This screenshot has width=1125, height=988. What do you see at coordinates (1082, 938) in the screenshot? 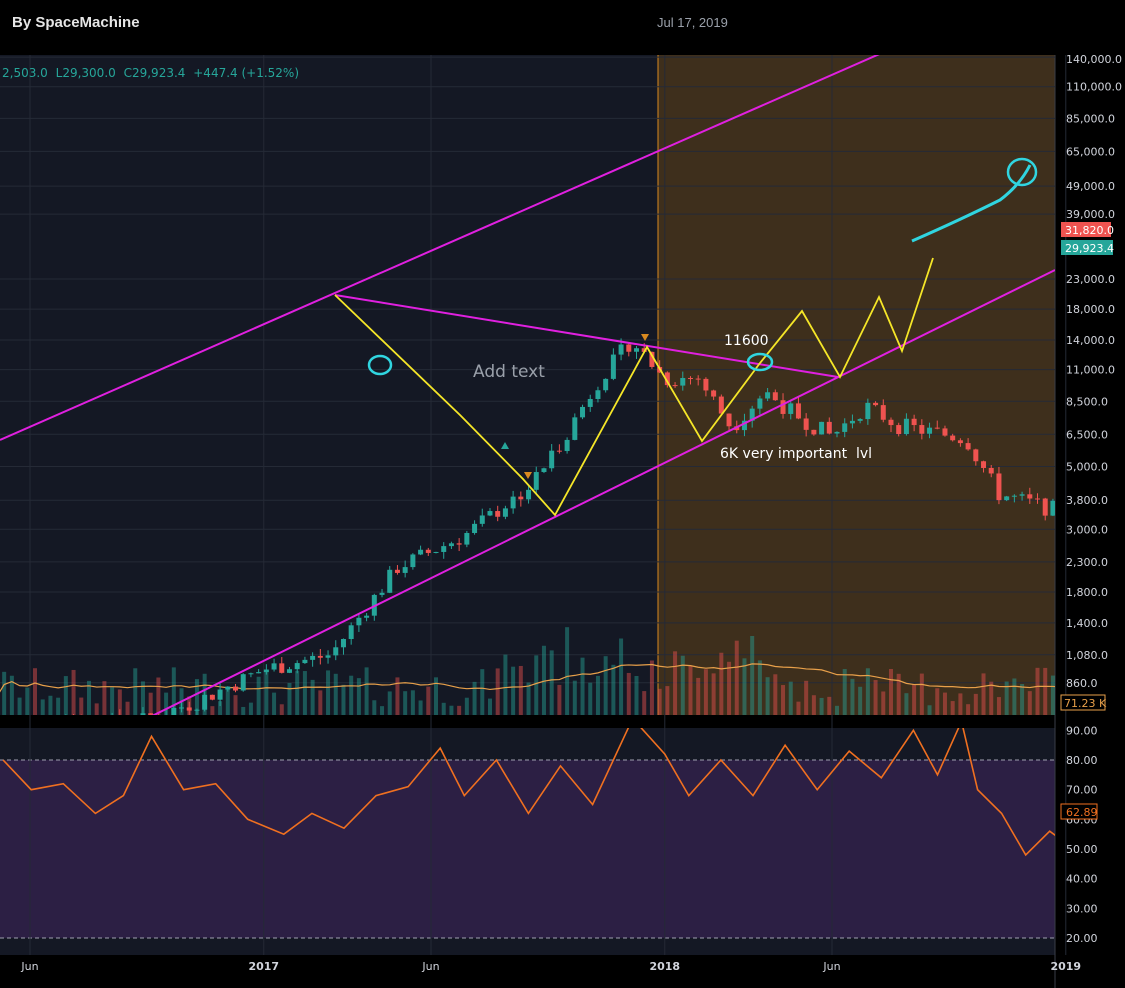
I see `rsi-tick-label: 20.00` at bounding box center [1082, 938].